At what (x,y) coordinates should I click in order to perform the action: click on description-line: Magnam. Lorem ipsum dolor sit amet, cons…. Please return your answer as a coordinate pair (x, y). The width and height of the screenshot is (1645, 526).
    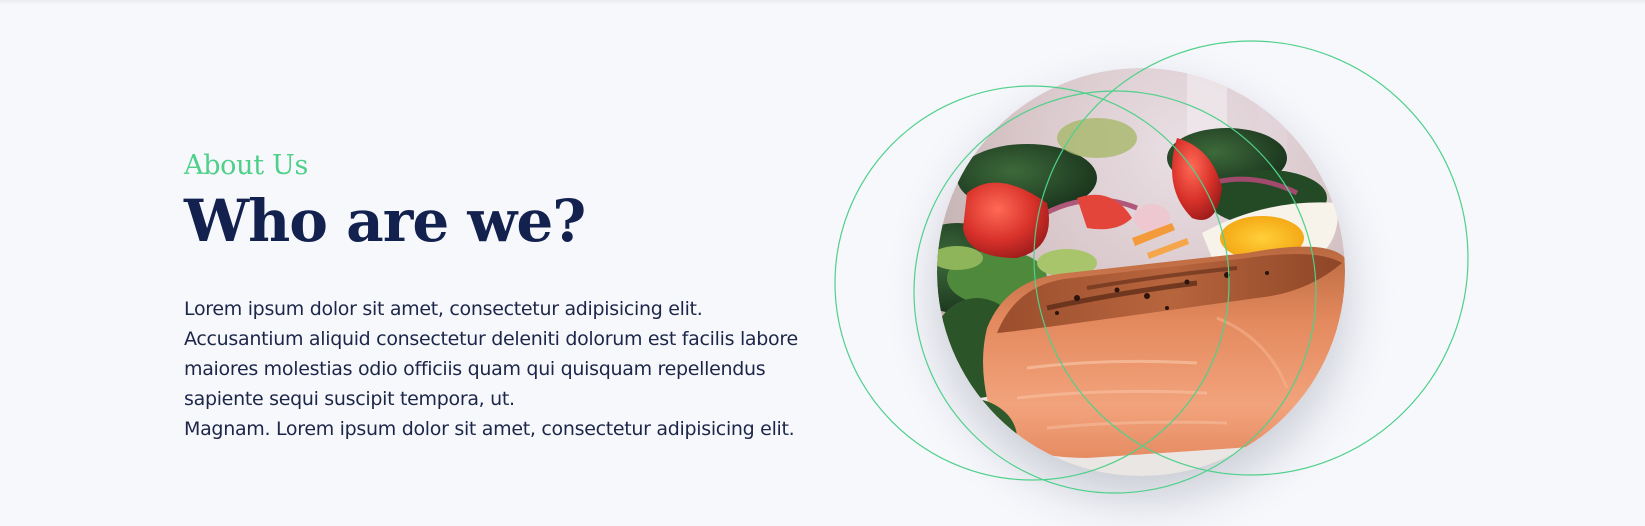
    Looking at the image, I should click on (489, 429).